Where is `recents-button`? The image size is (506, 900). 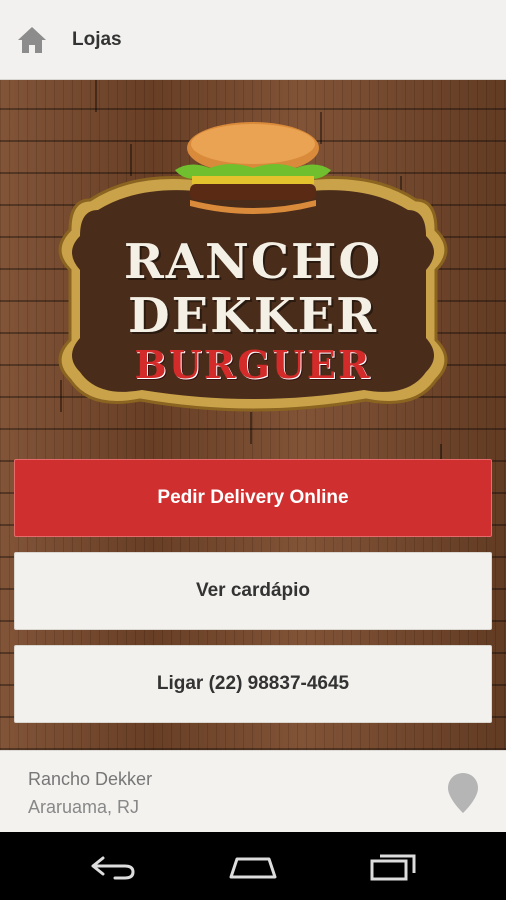
recents-button is located at coordinates (393, 866).